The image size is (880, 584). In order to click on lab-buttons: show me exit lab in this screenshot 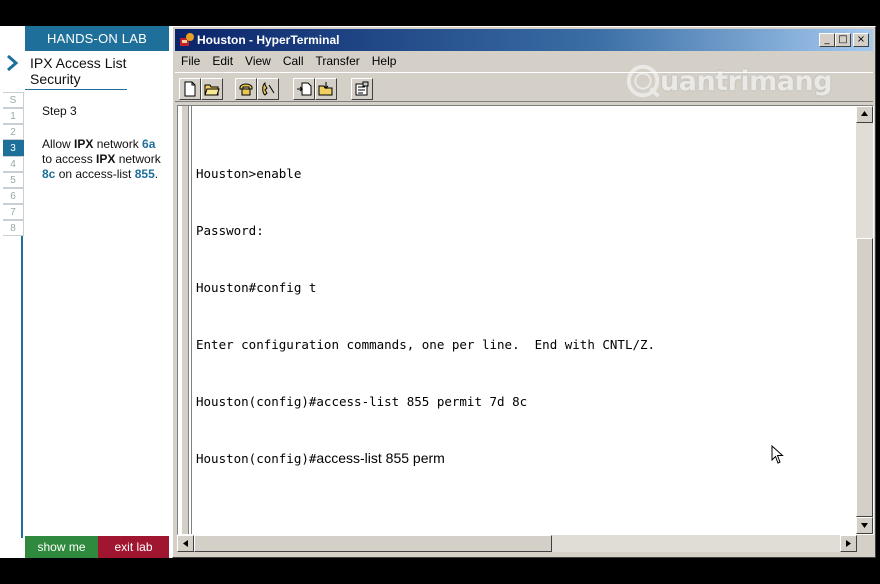, I will do `click(97, 547)`.